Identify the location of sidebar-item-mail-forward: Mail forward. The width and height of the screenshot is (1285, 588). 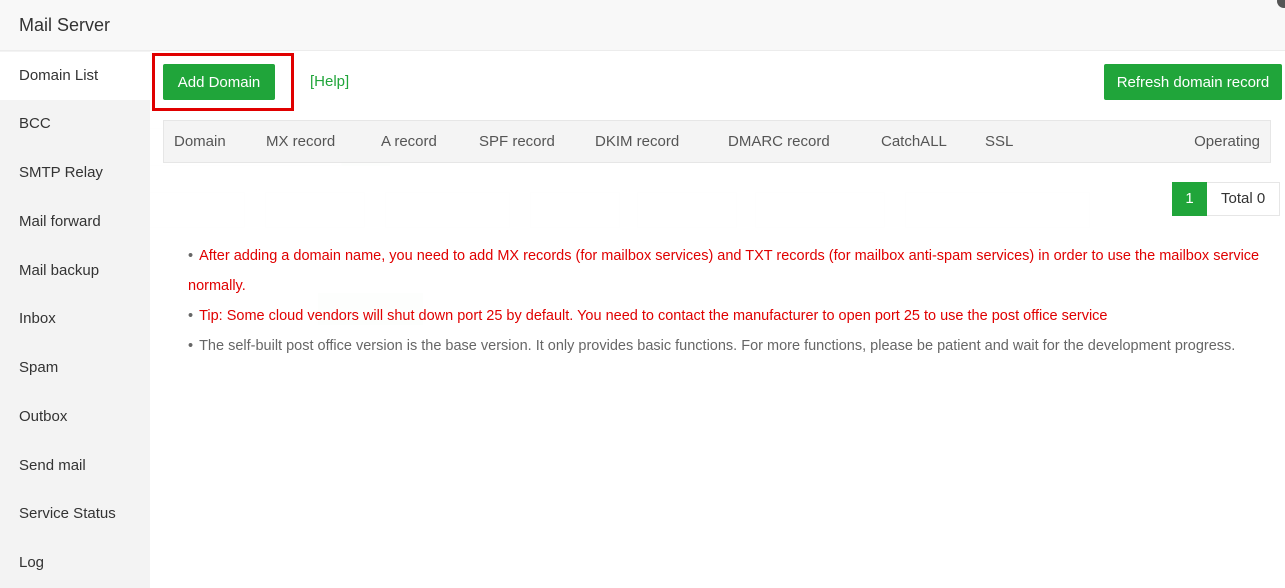
(75, 222).